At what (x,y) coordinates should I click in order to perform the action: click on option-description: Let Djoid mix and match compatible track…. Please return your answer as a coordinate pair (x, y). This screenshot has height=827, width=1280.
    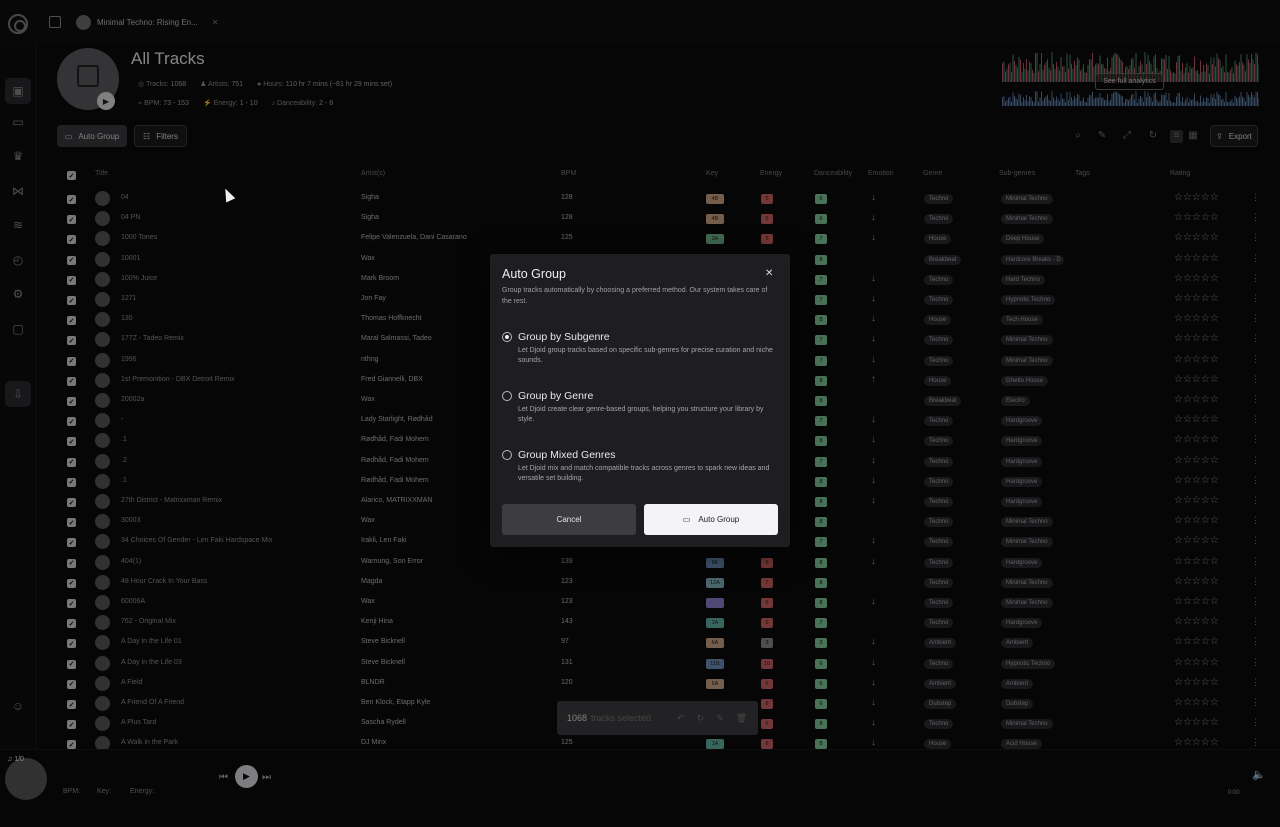
    Looking at the image, I should click on (644, 473).